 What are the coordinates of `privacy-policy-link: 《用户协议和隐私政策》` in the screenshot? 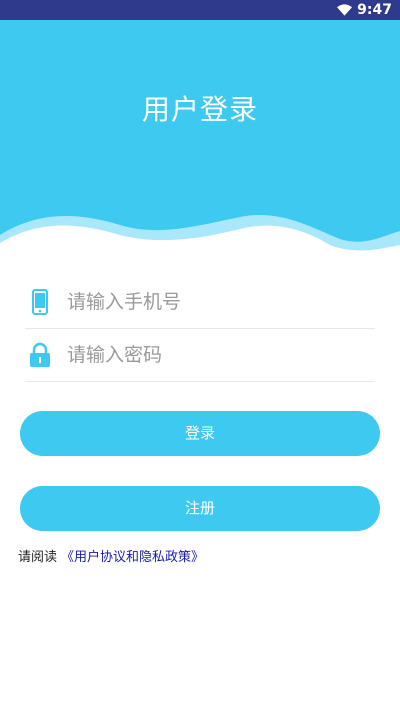 It's located at (132, 557).